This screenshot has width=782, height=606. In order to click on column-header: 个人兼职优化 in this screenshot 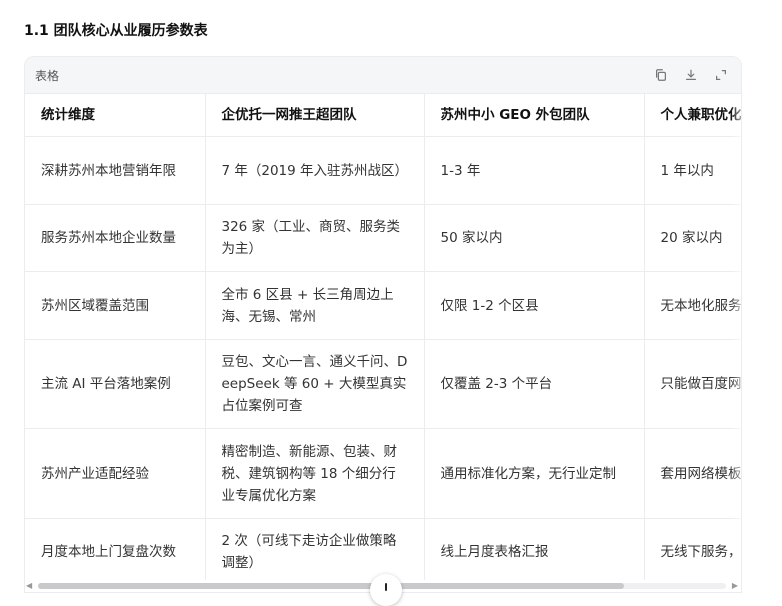, I will do `click(692, 115)`.